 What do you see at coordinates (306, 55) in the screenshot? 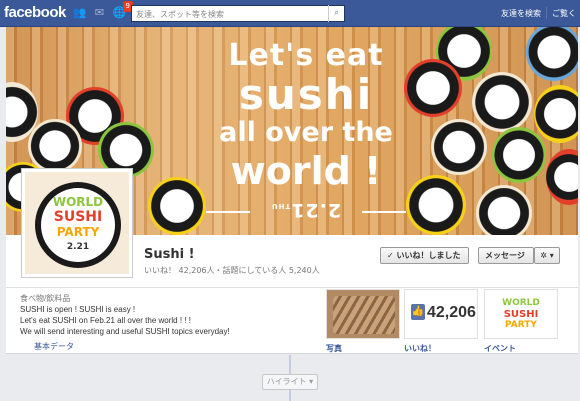
I see `cover-line-1: Let's eat` at bounding box center [306, 55].